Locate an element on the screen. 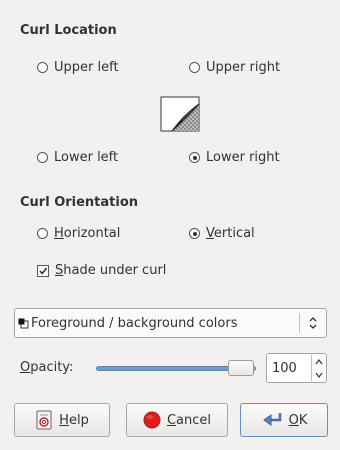 This screenshot has width=340, height=450. radio-lower-right-label: Lower right is located at coordinates (243, 157).